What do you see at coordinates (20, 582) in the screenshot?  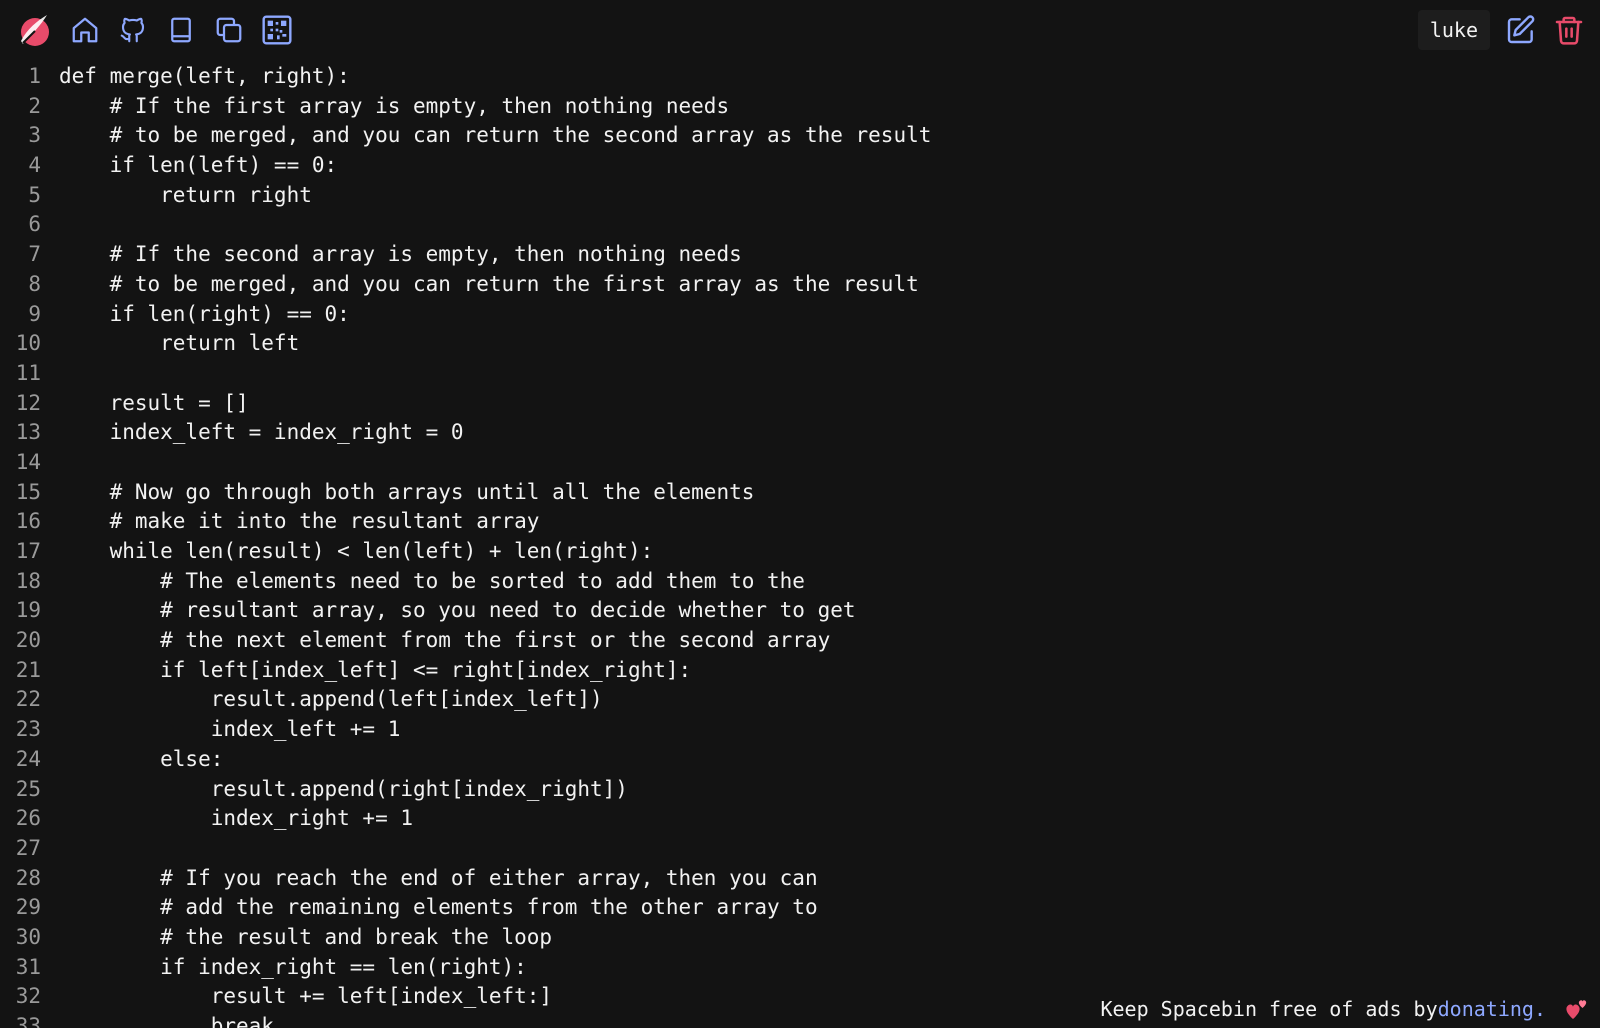 I see `line-number: 18` at bounding box center [20, 582].